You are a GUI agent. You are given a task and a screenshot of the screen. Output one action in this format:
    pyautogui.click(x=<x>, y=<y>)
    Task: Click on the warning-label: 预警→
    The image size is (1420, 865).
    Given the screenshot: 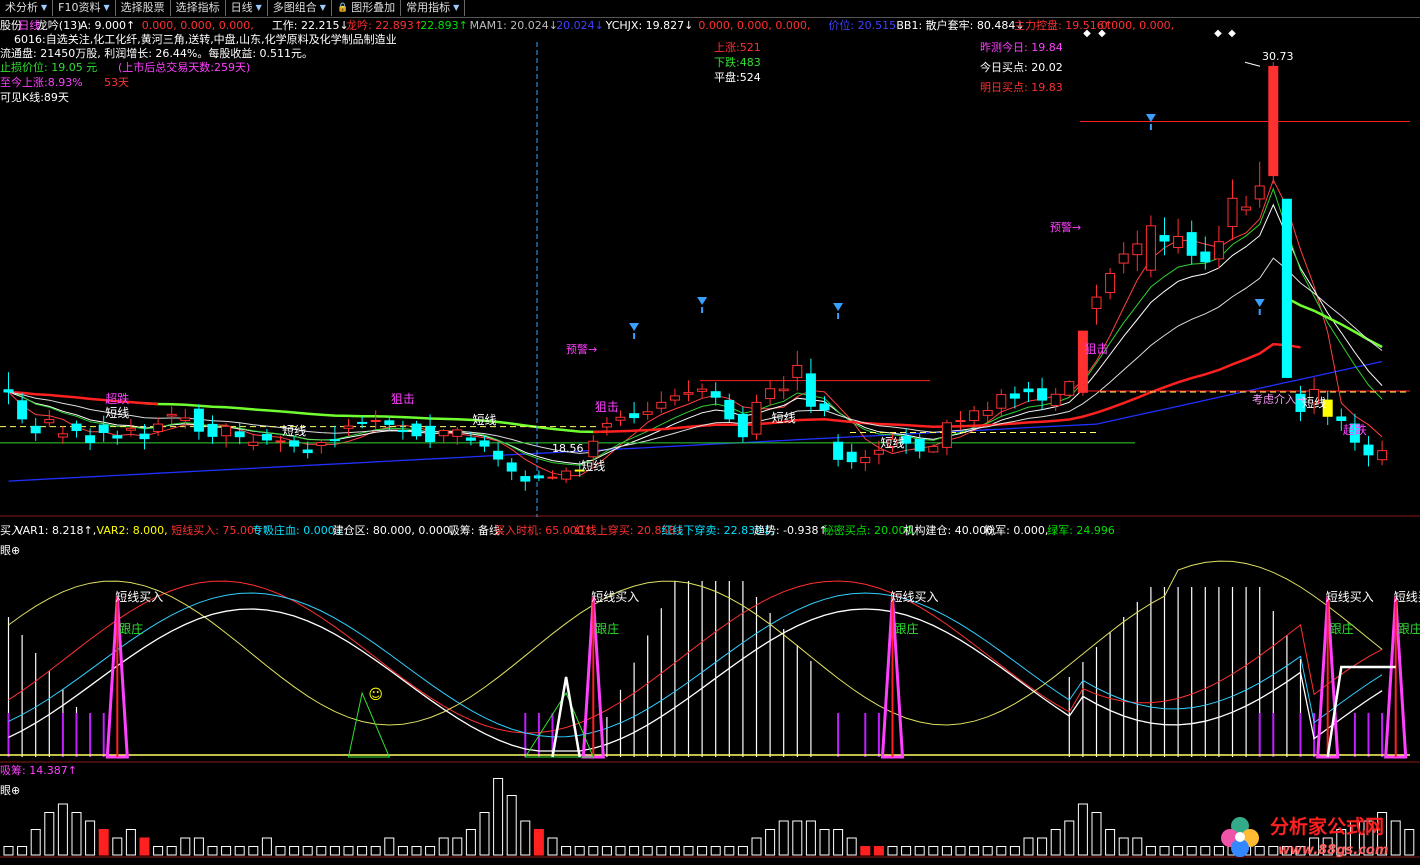 What is the action you would take?
    pyautogui.click(x=1065, y=227)
    